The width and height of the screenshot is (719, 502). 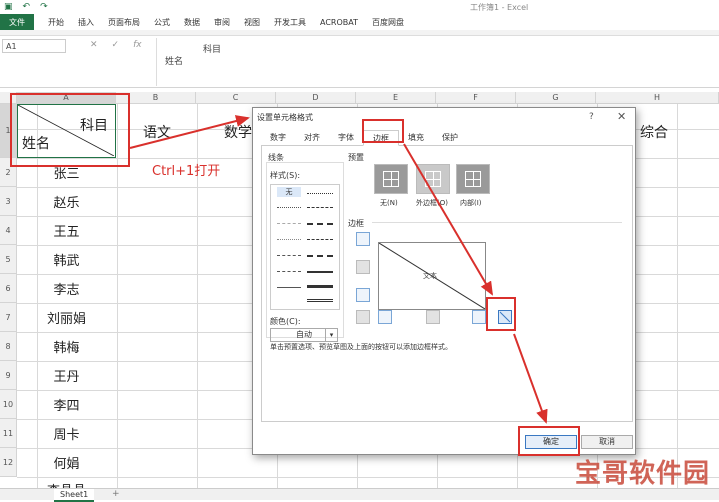 What do you see at coordinates (289, 192) in the screenshot?
I see `line-style-none: 无` at bounding box center [289, 192].